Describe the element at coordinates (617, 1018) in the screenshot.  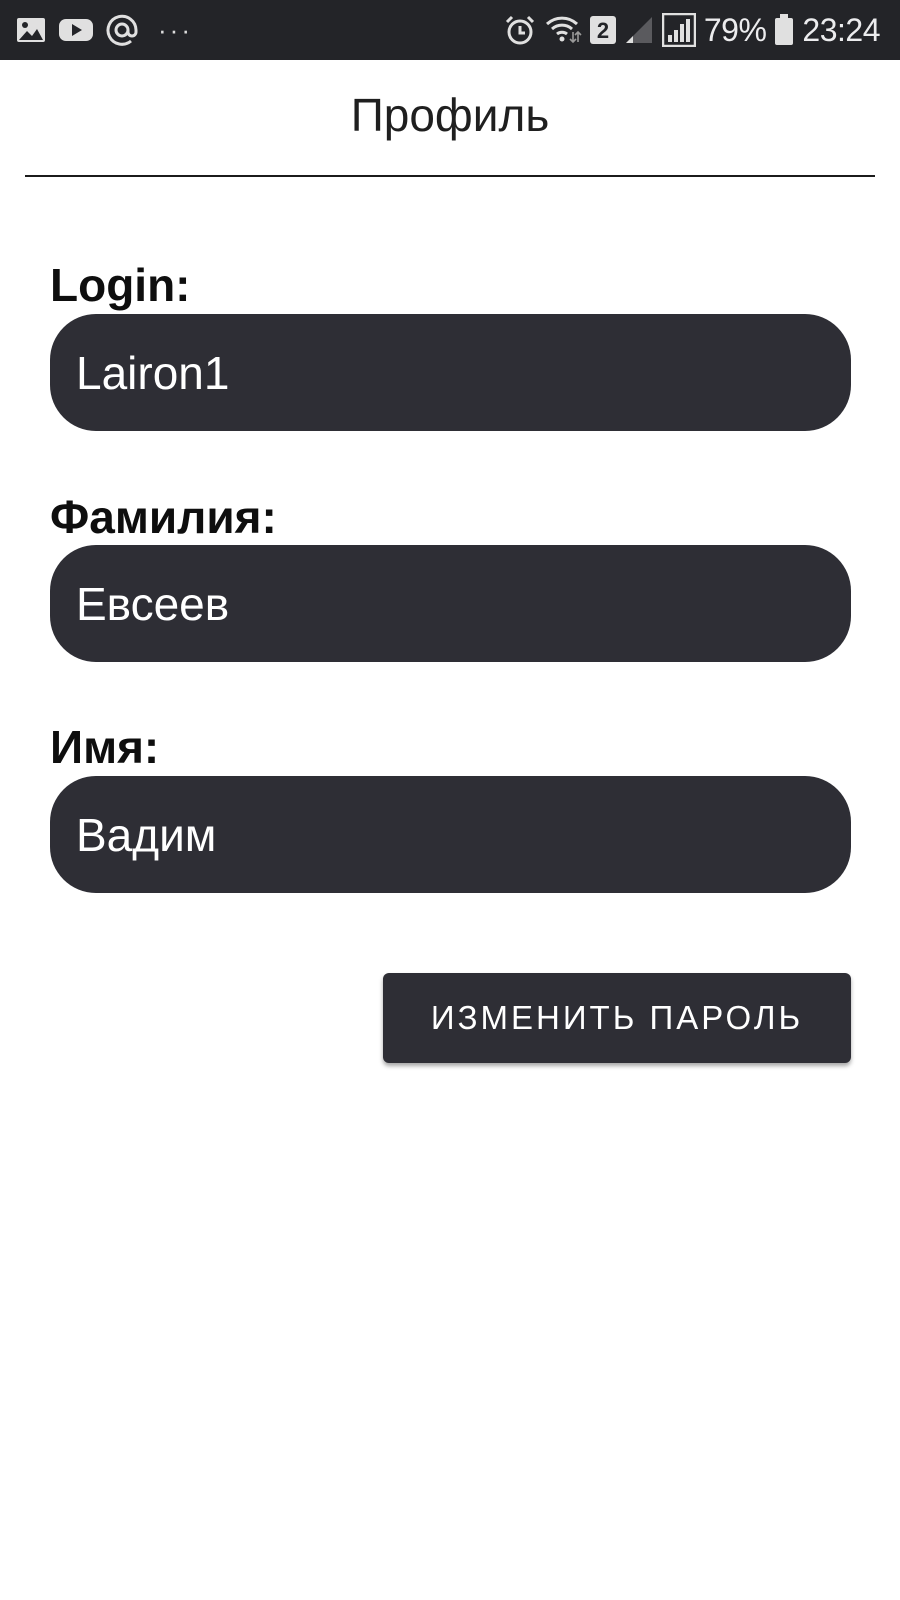
I see `change-password-button: ИЗМЕНИТЬ ПАРОЛЬ` at that location.